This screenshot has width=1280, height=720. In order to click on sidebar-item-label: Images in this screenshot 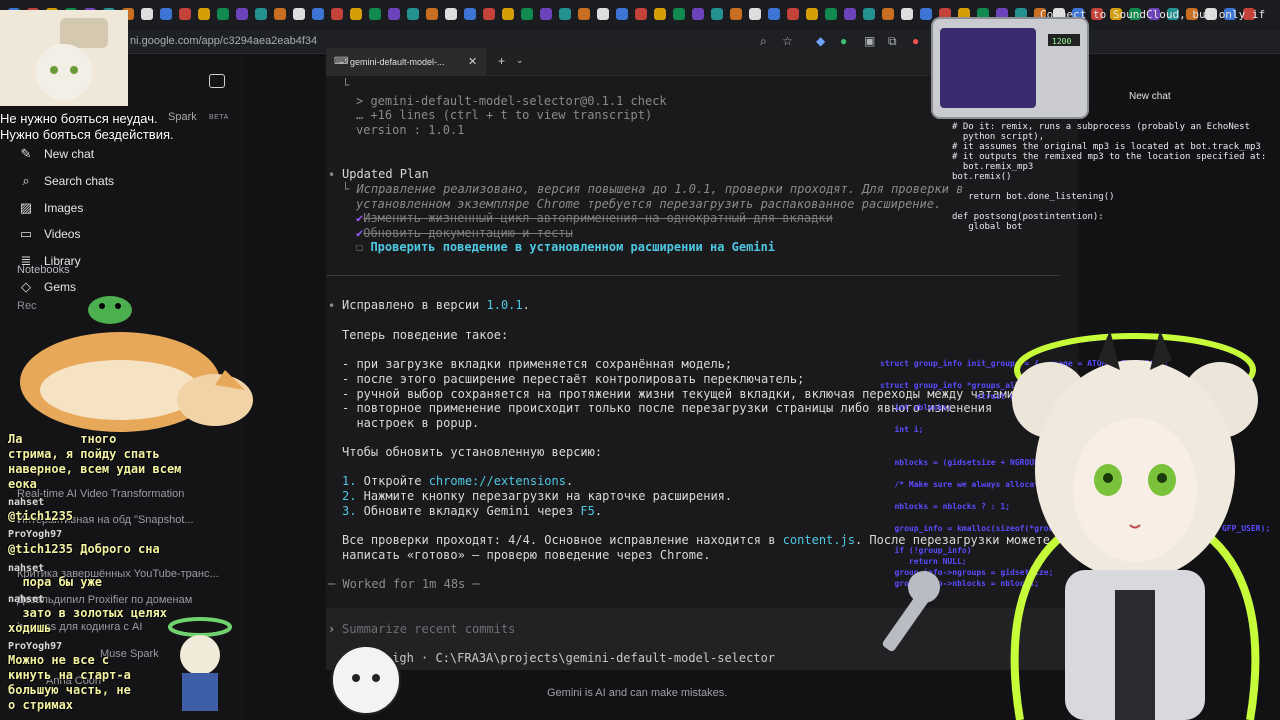, I will do `click(64, 208)`.